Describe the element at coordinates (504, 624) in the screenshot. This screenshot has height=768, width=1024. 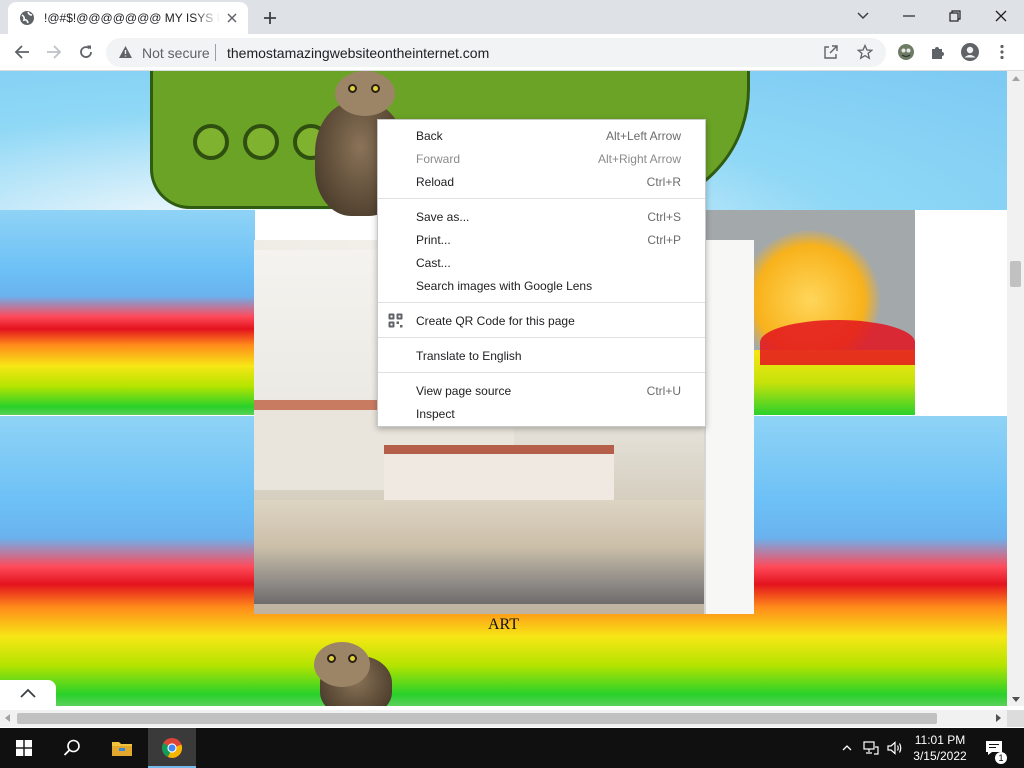
I see `art-caption: ART` at that location.